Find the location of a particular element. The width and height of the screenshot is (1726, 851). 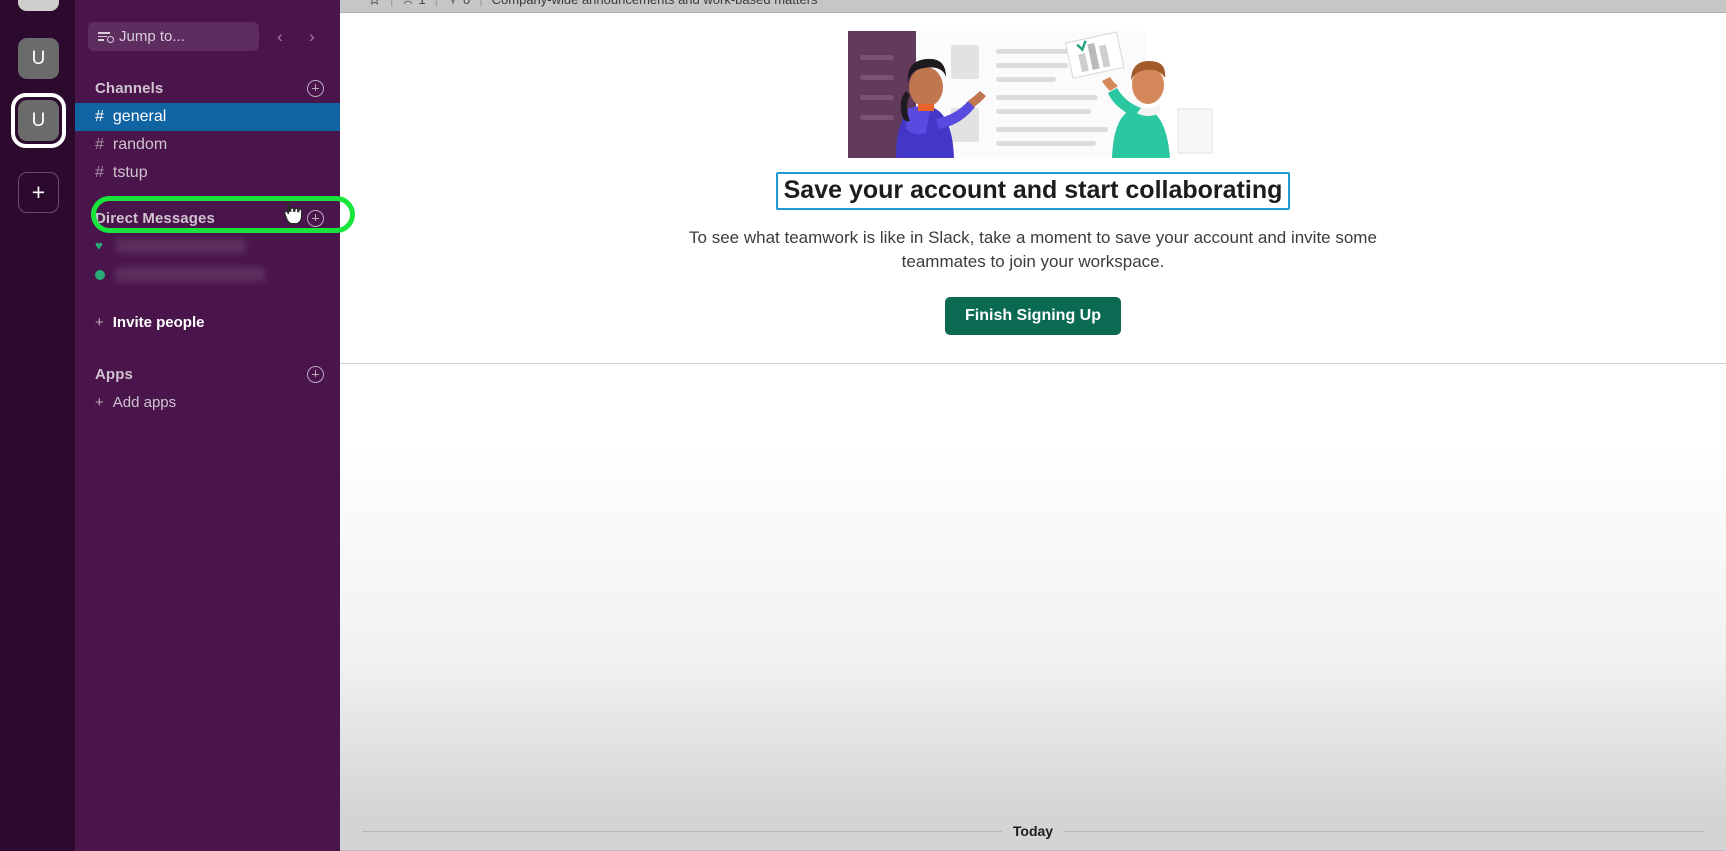

sidebar-section-dms-header: Direct Messages is located at coordinates (207, 218).